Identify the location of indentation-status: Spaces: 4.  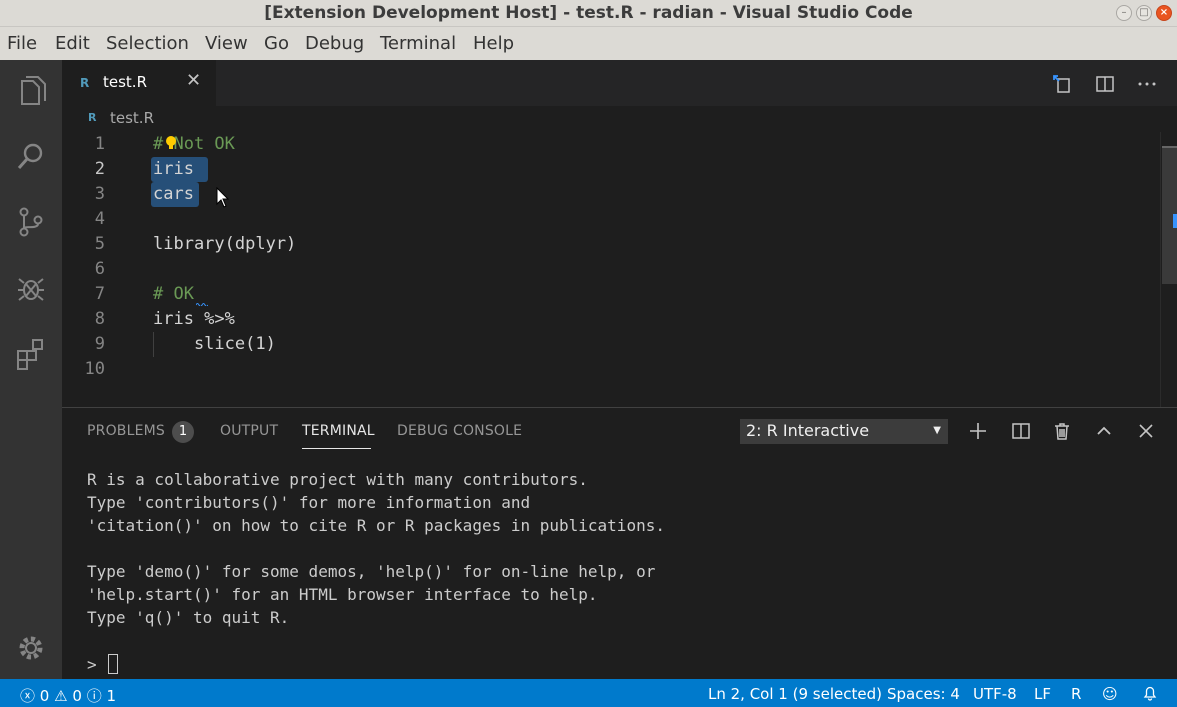
(923, 694).